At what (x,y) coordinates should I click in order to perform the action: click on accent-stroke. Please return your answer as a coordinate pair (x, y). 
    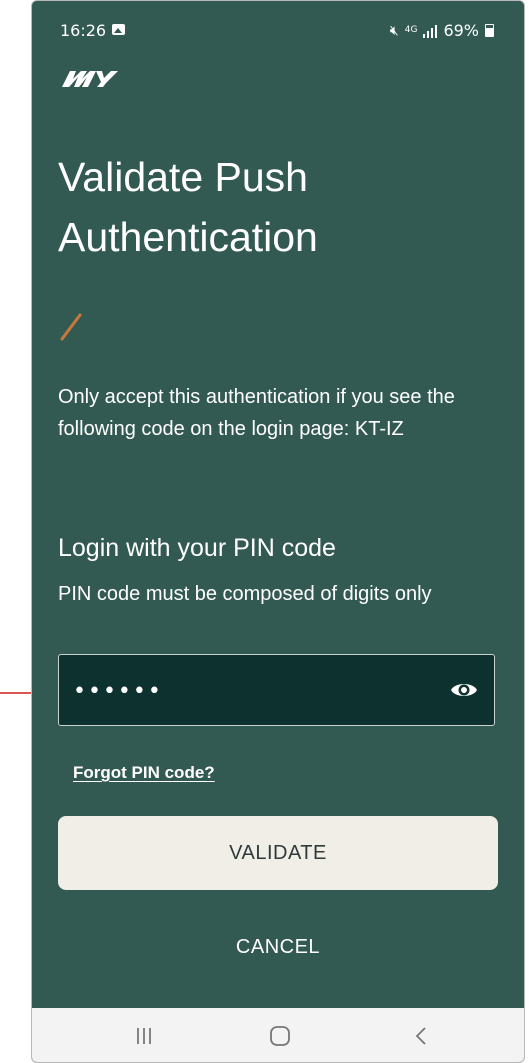
    Looking at the image, I should click on (71, 327).